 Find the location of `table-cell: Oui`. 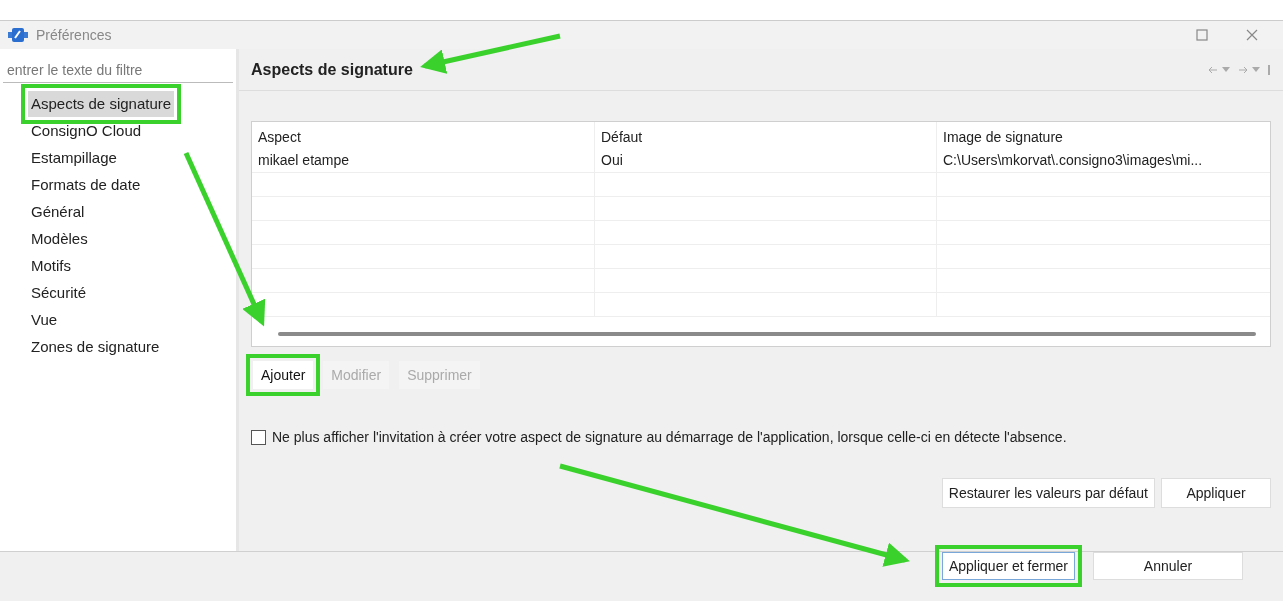

table-cell: Oui is located at coordinates (765, 160).